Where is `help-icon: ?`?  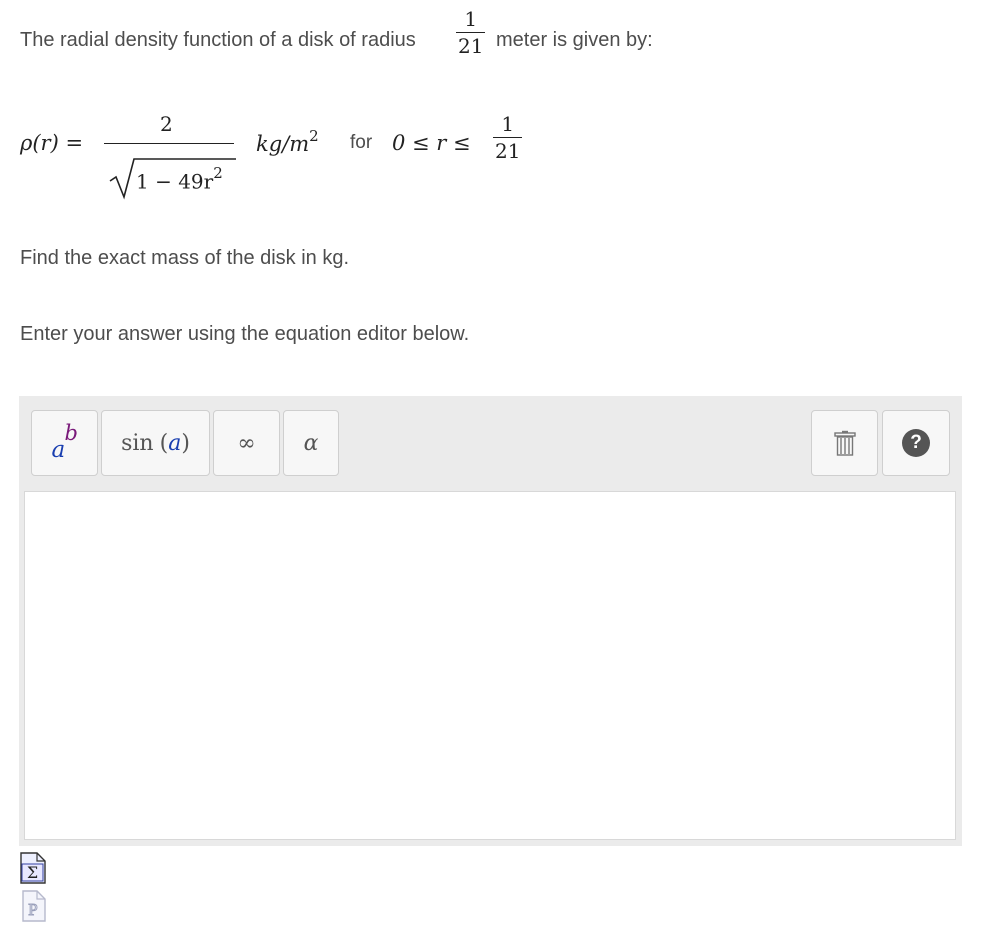 help-icon: ? is located at coordinates (916, 443).